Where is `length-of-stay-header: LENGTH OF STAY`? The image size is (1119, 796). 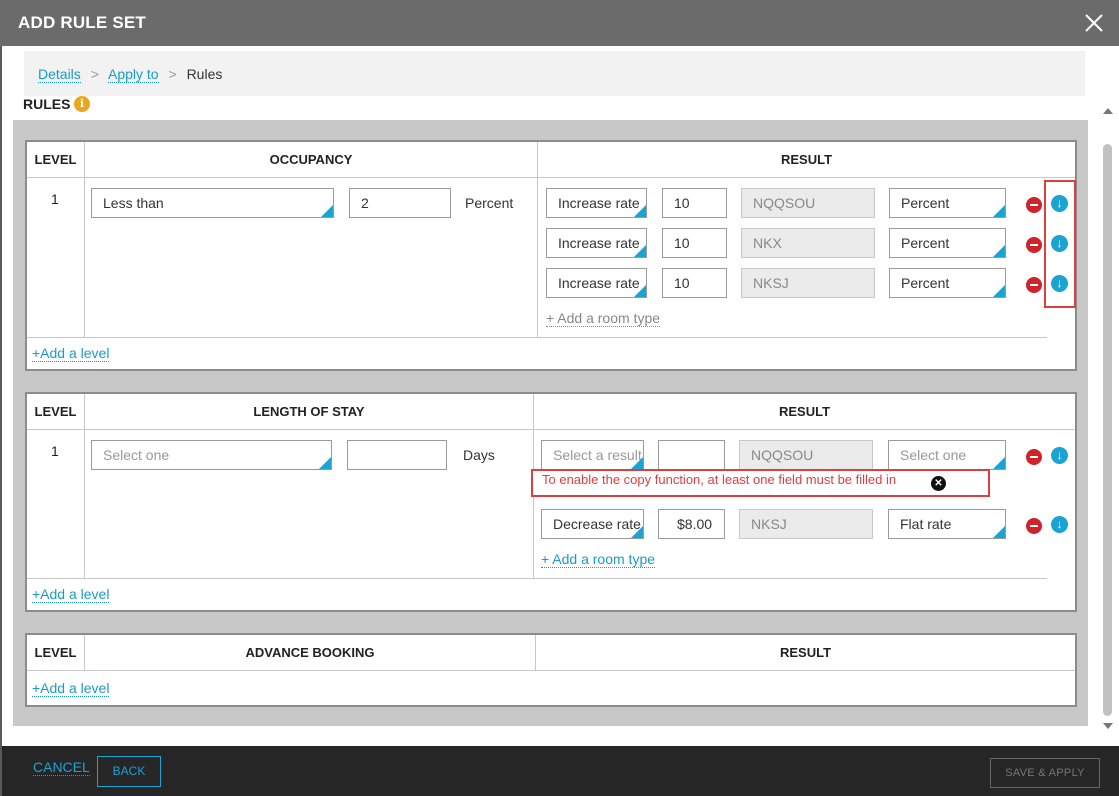 length-of-stay-header: LENGTH OF STAY is located at coordinates (309, 412).